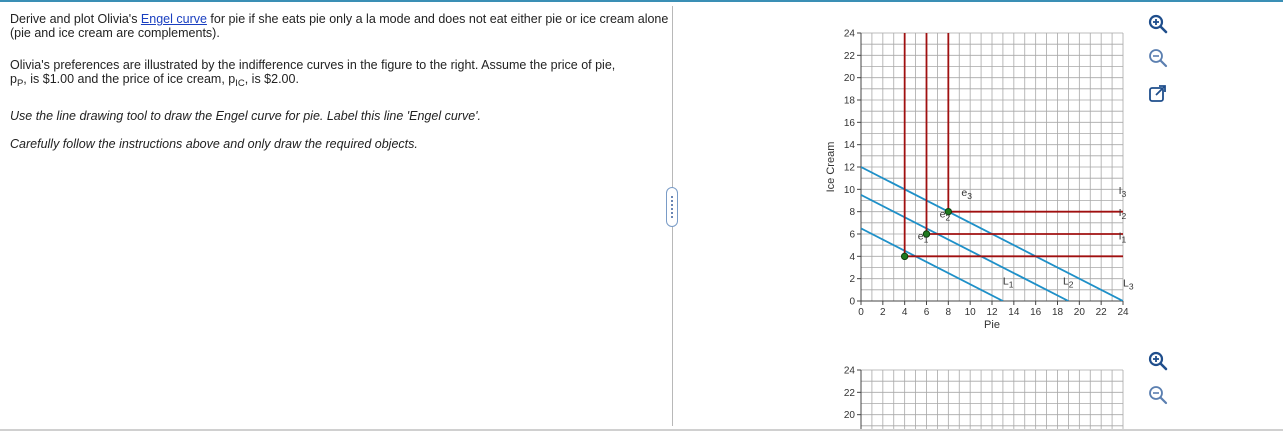 The width and height of the screenshot is (1283, 431). Describe the element at coordinates (850, 415) in the screenshot. I see `y-tick-label: 20` at that location.